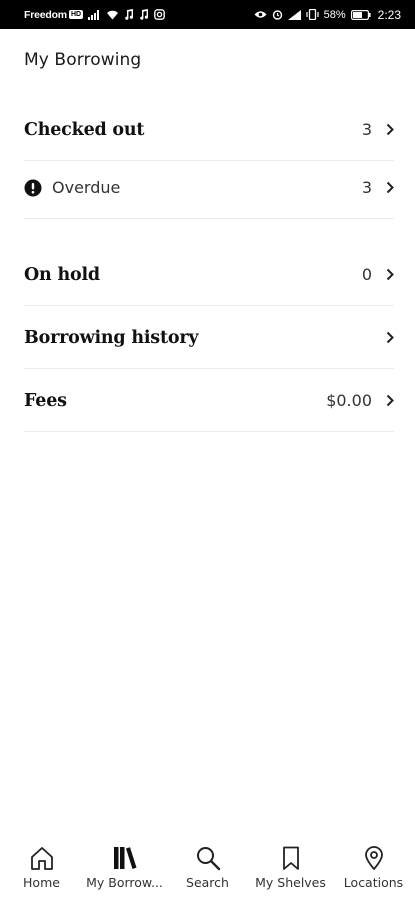 This screenshot has height=900, width=415. I want to click on music-note-icon, so click(129, 14).